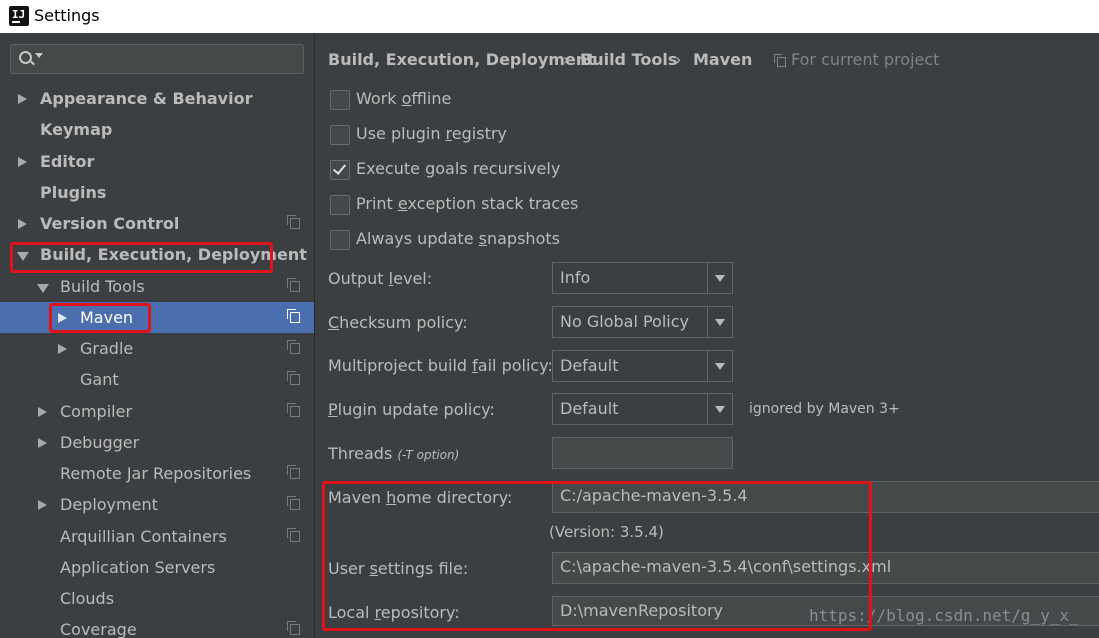  What do you see at coordinates (340, 100) in the screenshot?
I see `work-offline-checkbox` at bounding box center [340, 100].